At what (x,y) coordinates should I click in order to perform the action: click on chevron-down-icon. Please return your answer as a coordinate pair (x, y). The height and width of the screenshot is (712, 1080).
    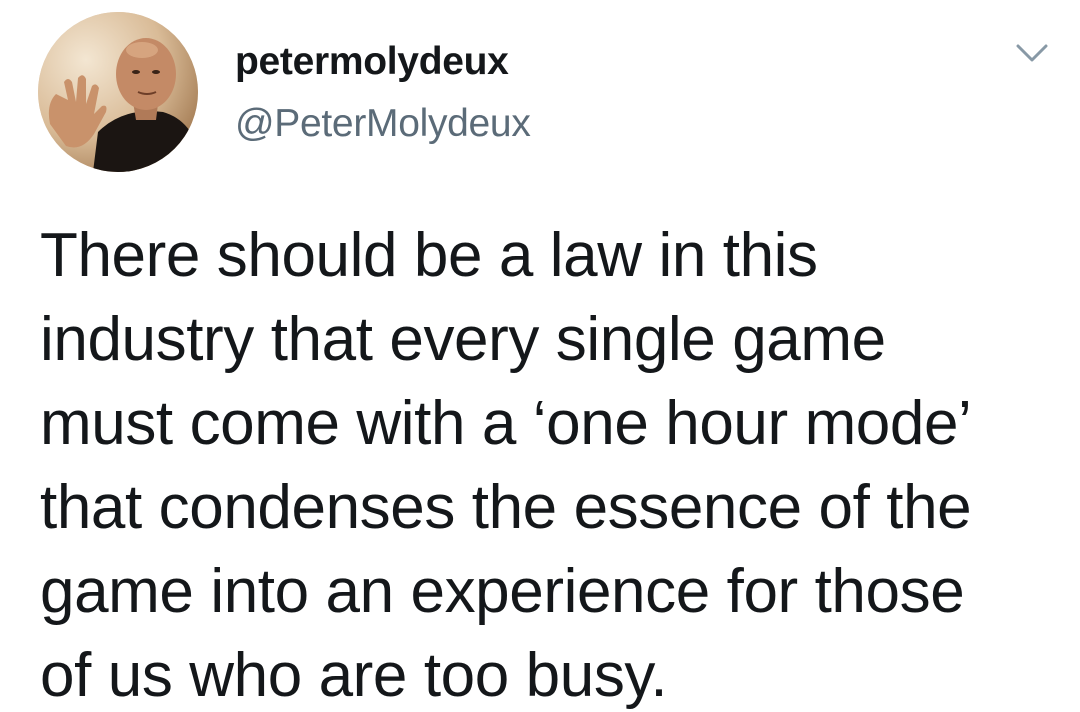
    Looking at the image, I should click on (1032, 53).